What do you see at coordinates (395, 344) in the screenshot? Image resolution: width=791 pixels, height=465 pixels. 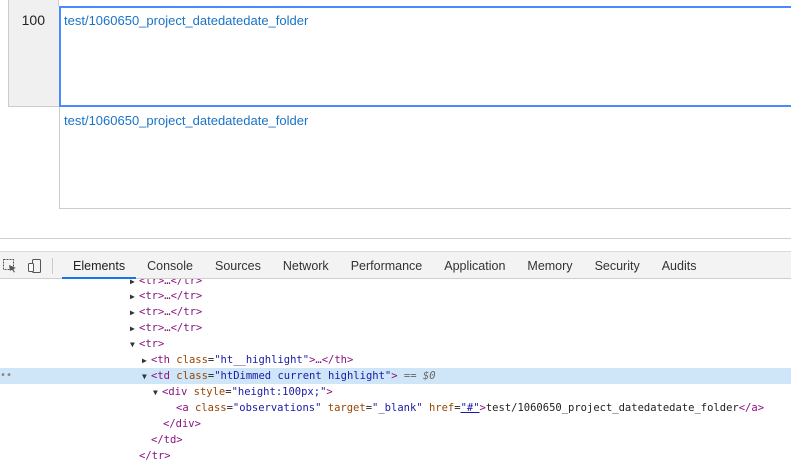 I see `dom-node-tr-open: ▼ <tr>` at bounding box center [395, 344].